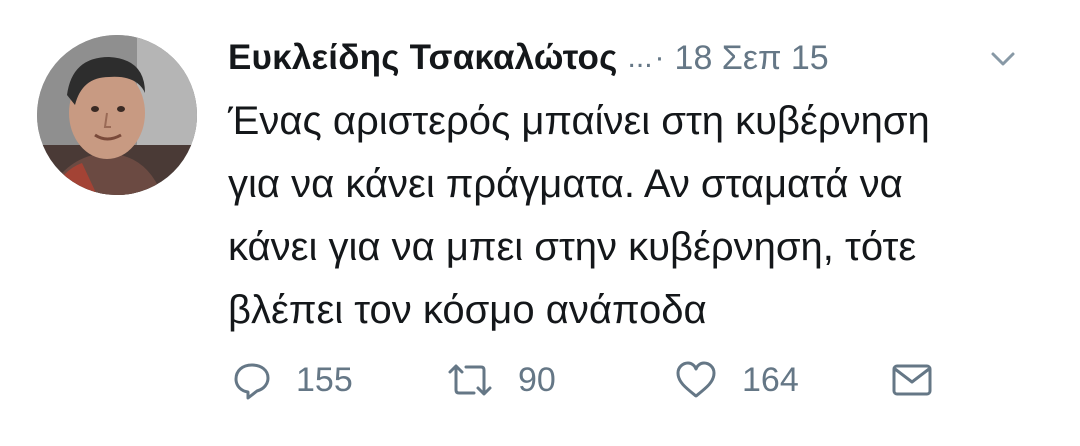 The image size is (1080, 446). I want to click on tweet-text-line: Ένας αριστερός μπαίνει στη κυβέρνηση, so click(579, 121).